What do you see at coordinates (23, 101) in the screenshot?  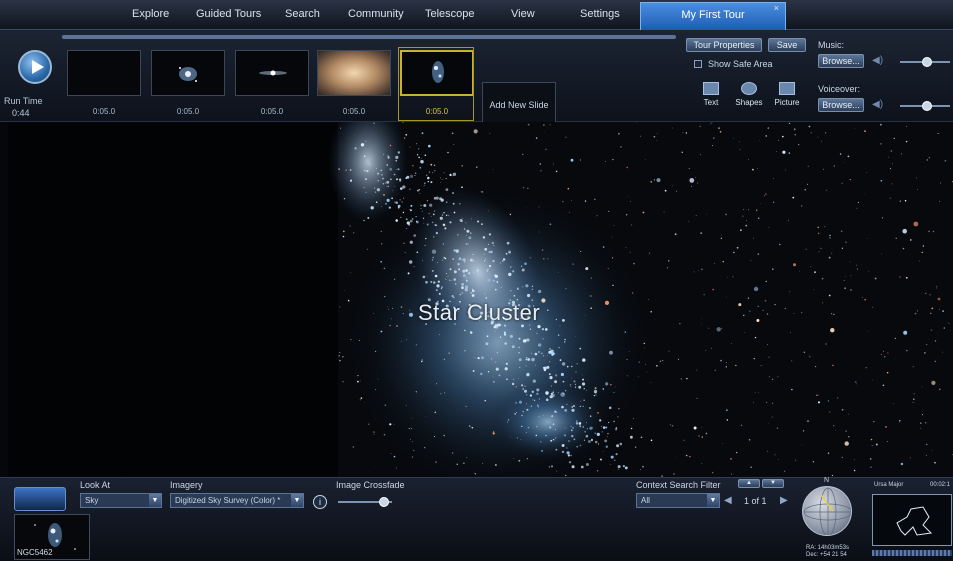 I see `run-time-label: Run Time` at bounding box center [23, 101].